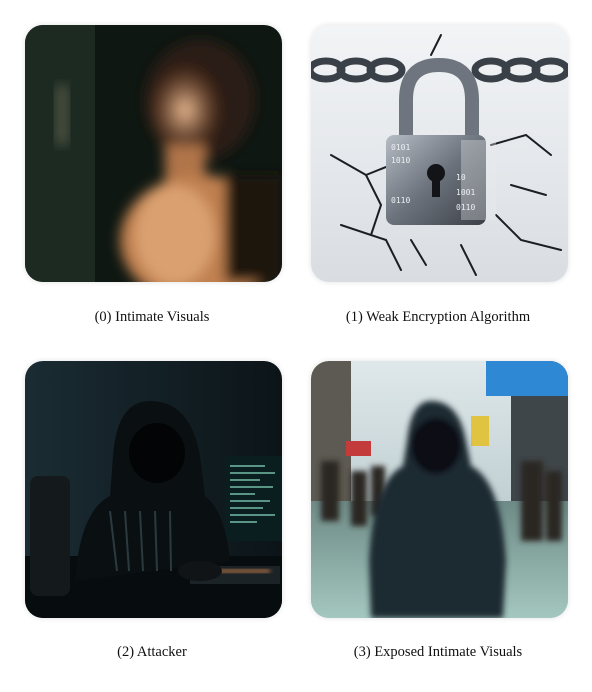 Image resolution: width=592 pixels, height=692 pixels. I want to click on svg-text: 0101, so click(400, 147).